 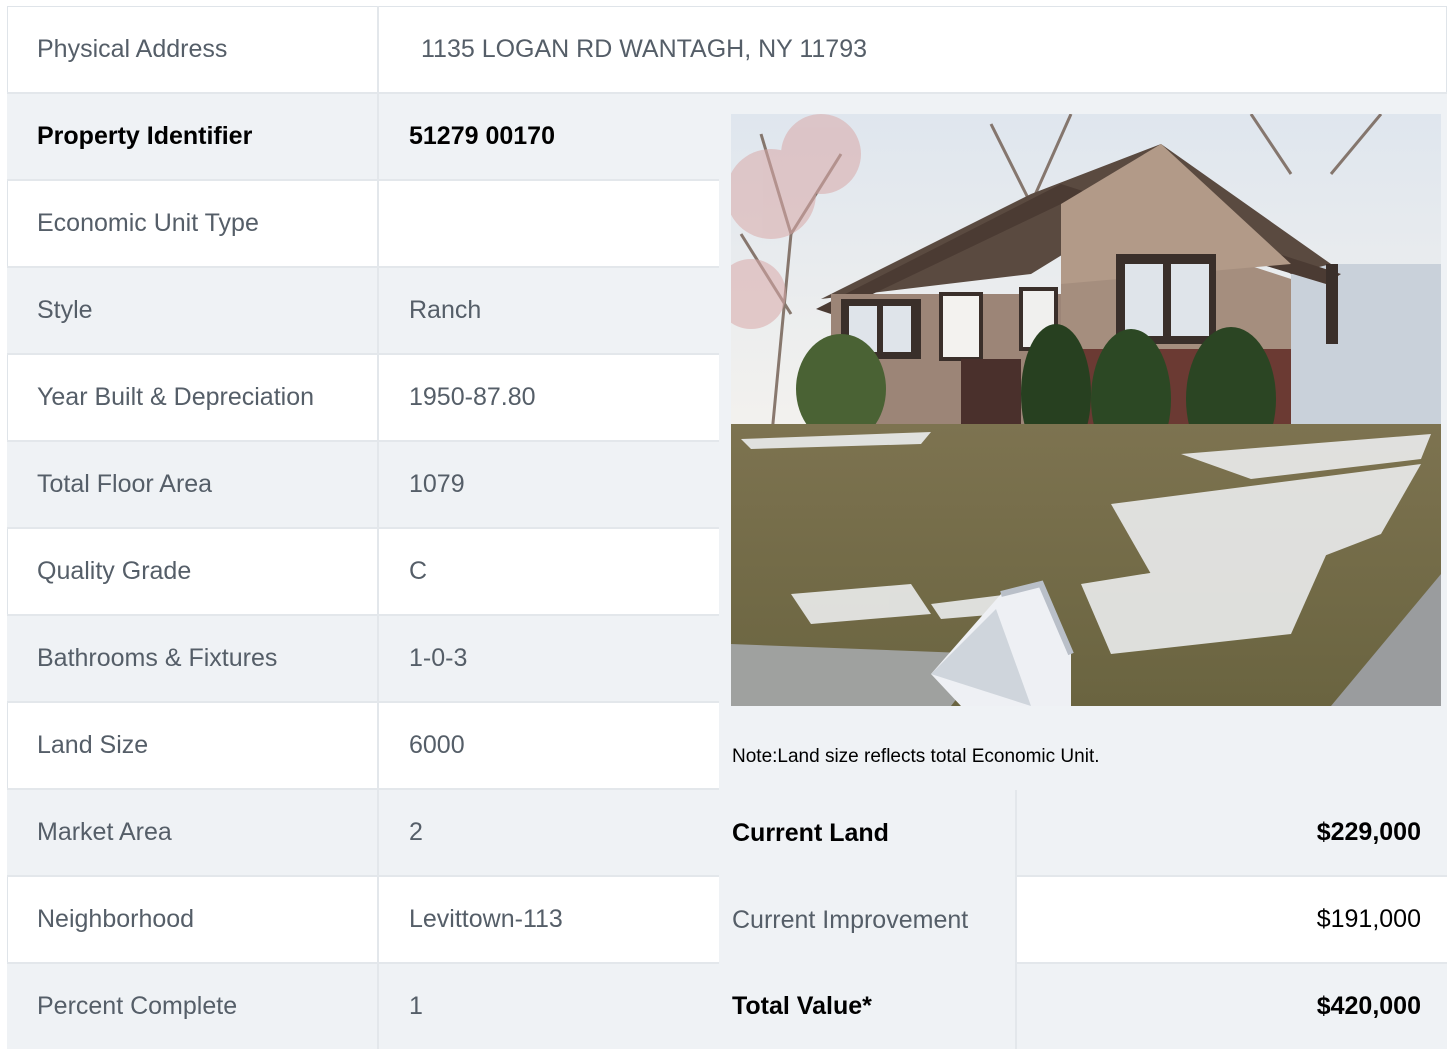 I want to click on detail-row-property-identifier: Property Identifier 51279 00170, so click(x=363, y=137).